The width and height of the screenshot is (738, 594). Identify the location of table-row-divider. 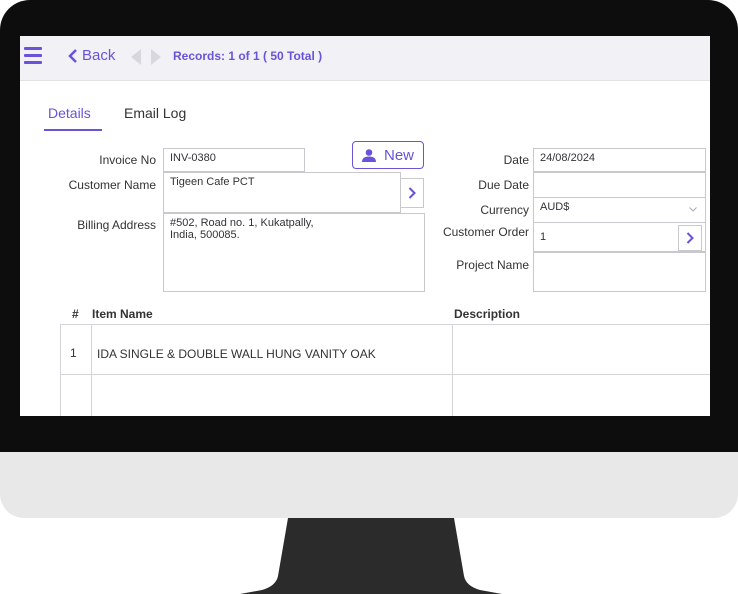
(385, 374).